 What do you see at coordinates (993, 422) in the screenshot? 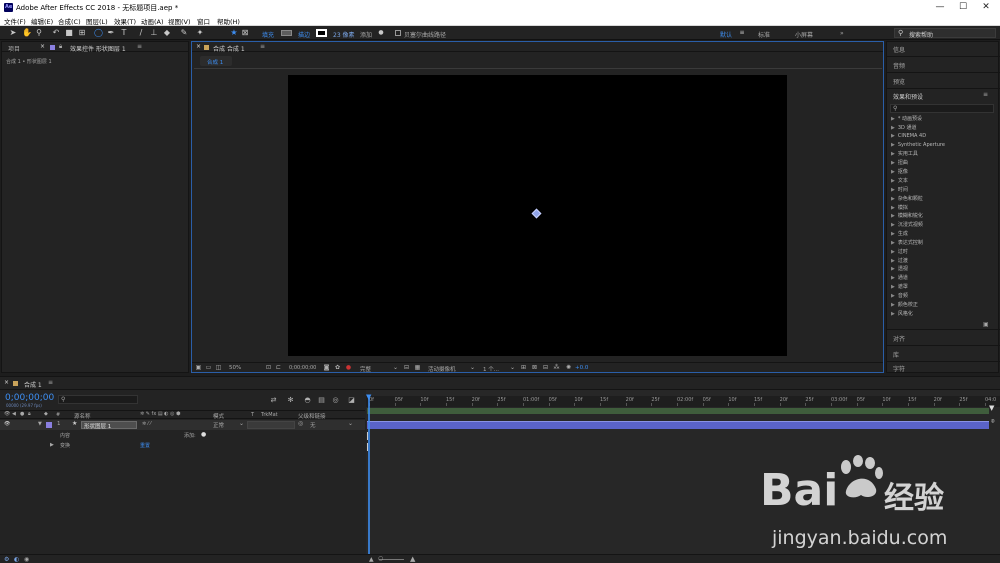
I see `comp-button-icon: ⌾` at bounding box center [993, 422].